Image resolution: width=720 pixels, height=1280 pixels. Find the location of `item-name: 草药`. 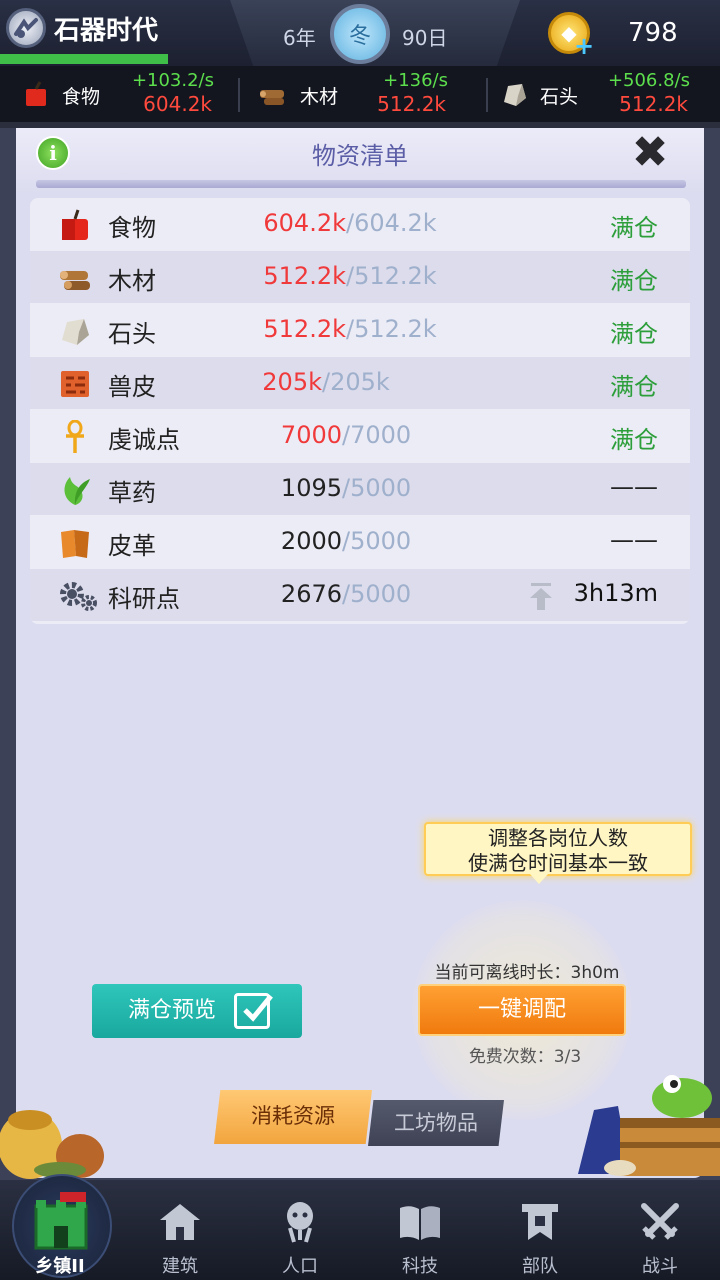

item-name: 草药 is located at coordinates (132, 493).